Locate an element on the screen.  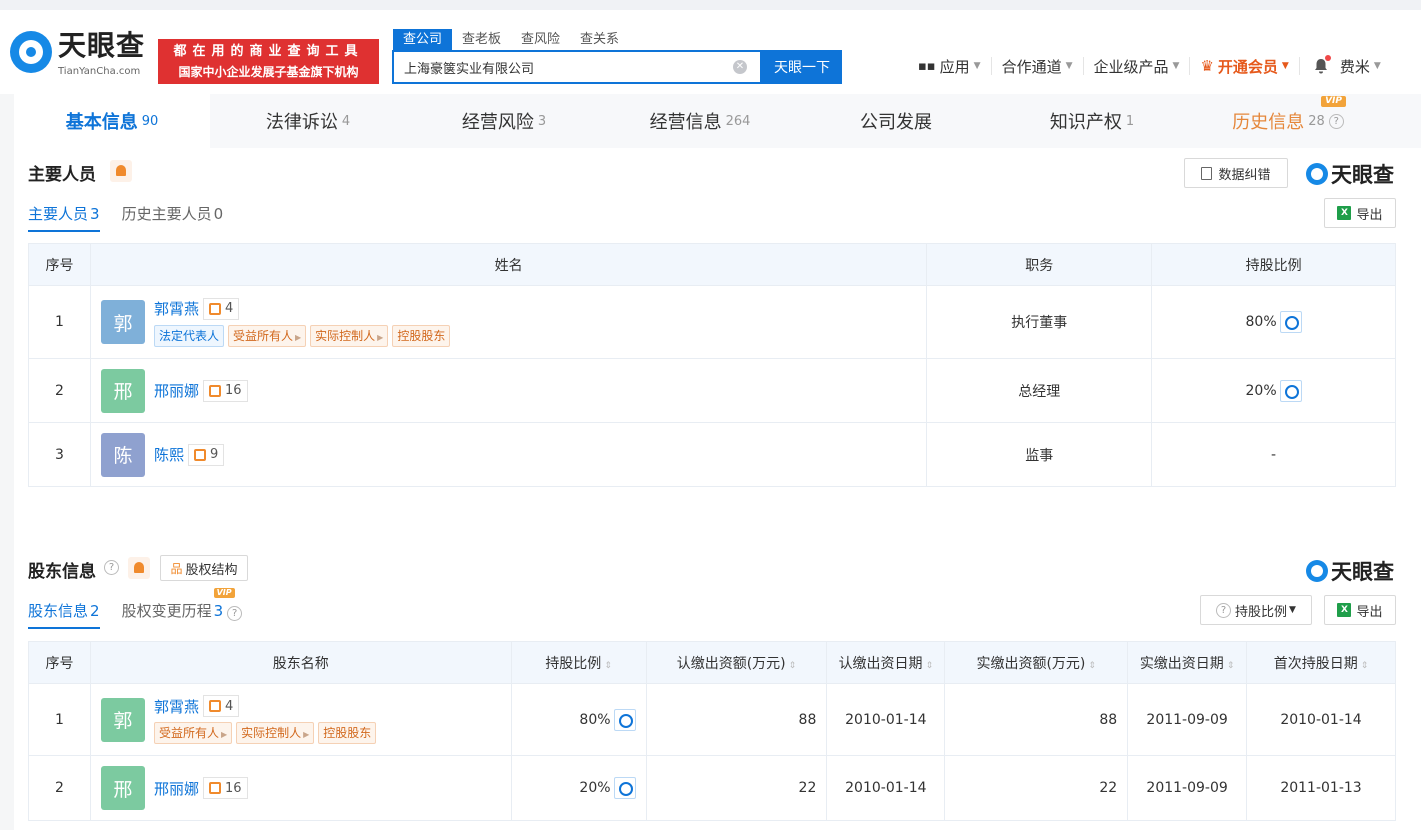
relations-count: 16 is located at coordinates (233, 390).